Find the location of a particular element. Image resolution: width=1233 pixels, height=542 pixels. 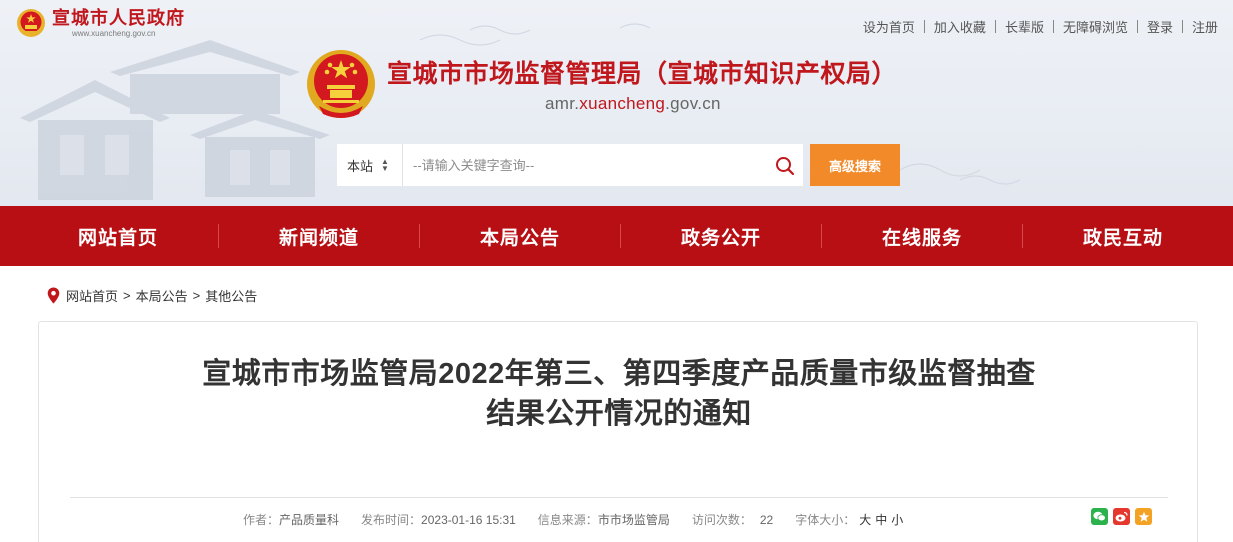

author-value: 产品质量科 is located at coordinates (309, 520).